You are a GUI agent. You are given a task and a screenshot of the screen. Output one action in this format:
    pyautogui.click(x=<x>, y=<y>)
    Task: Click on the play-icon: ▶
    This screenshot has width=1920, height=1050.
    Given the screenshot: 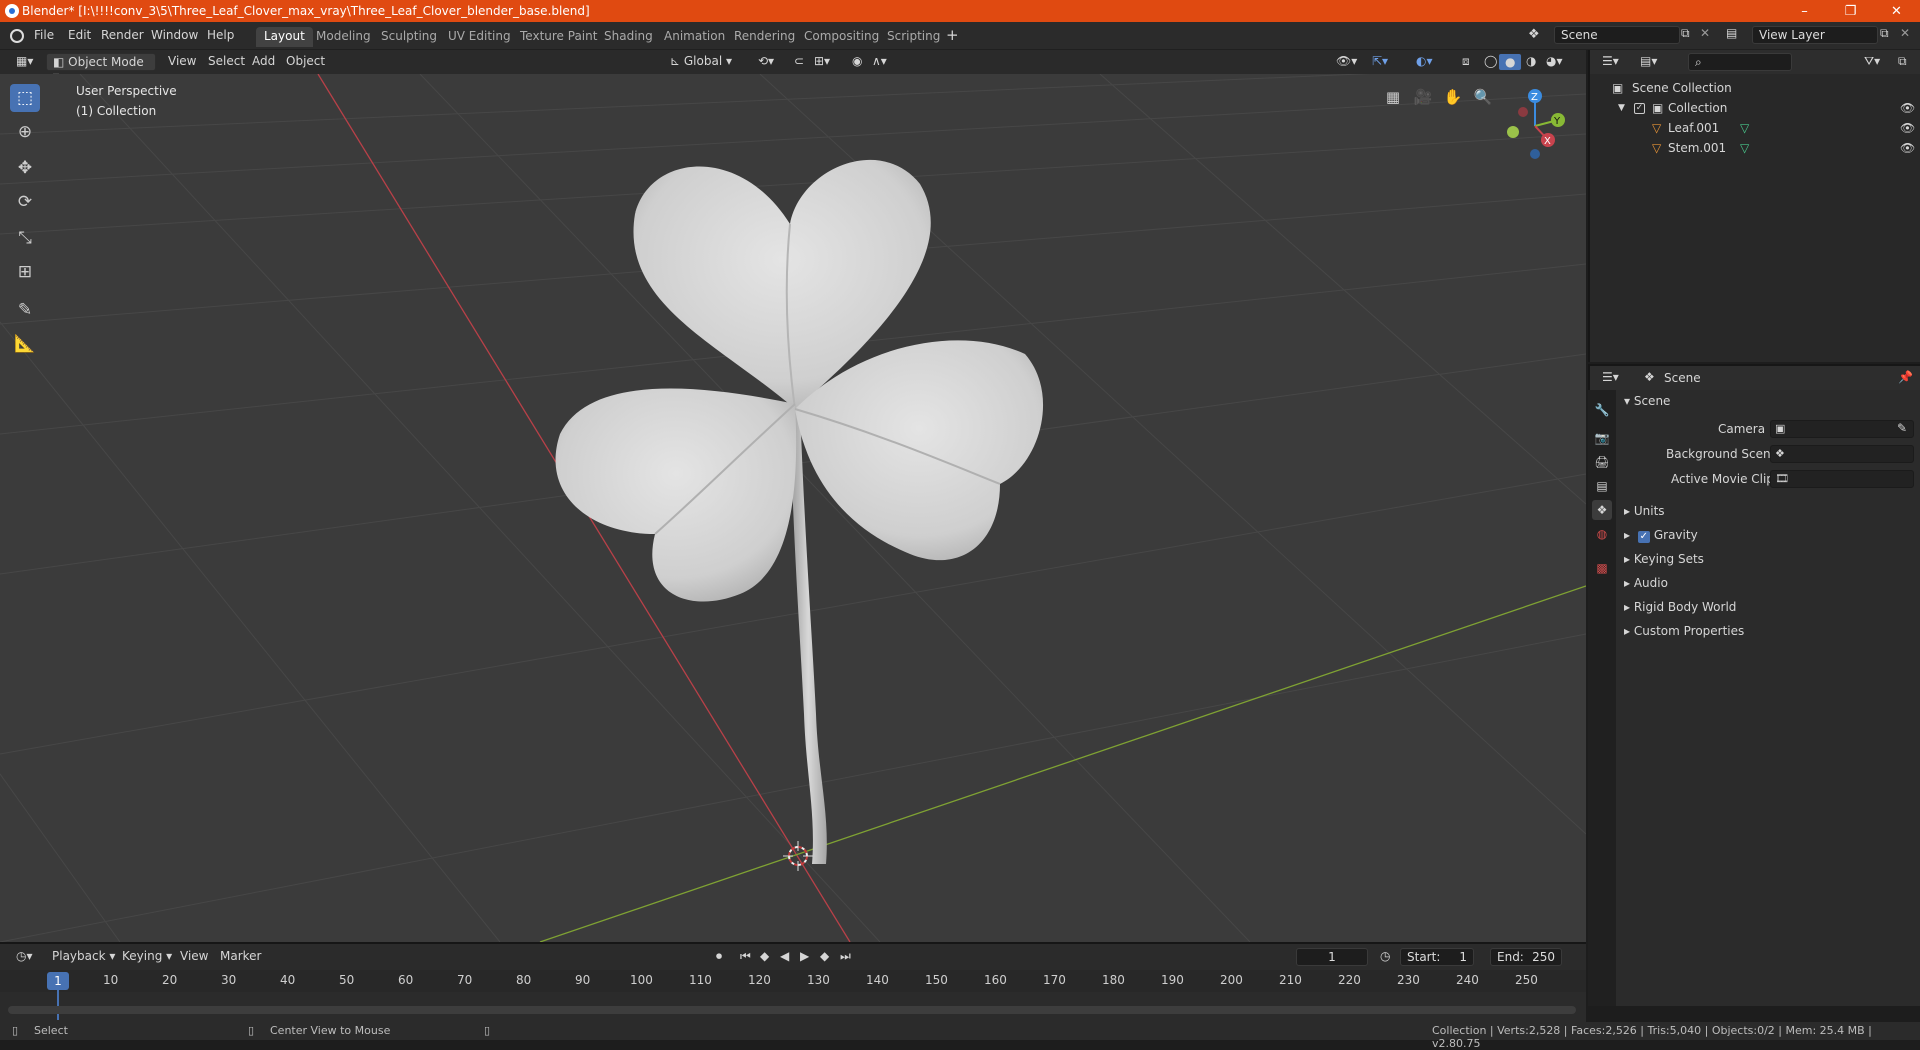 What is the action you would take?
    pyautogui.click(x=804, y=957)
    